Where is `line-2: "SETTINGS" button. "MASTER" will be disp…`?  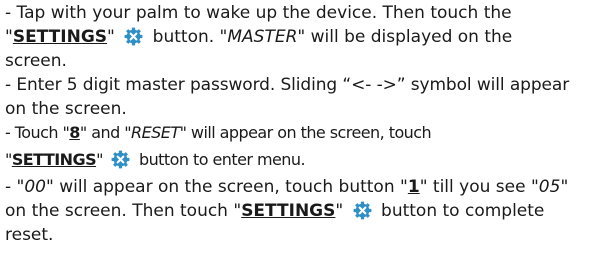
line-2: "SETTINGS" button. "MASTER" will be disp… is located at coordinates (309, 37).